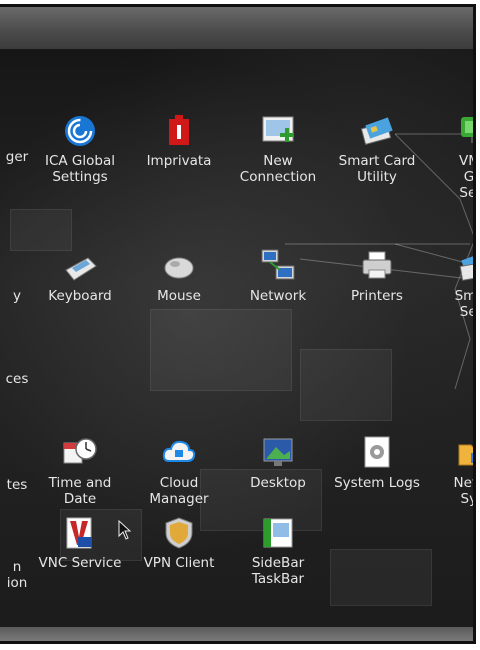  I want to click on desktop-item-vnc-service: VNC Service, so click(80, 543).